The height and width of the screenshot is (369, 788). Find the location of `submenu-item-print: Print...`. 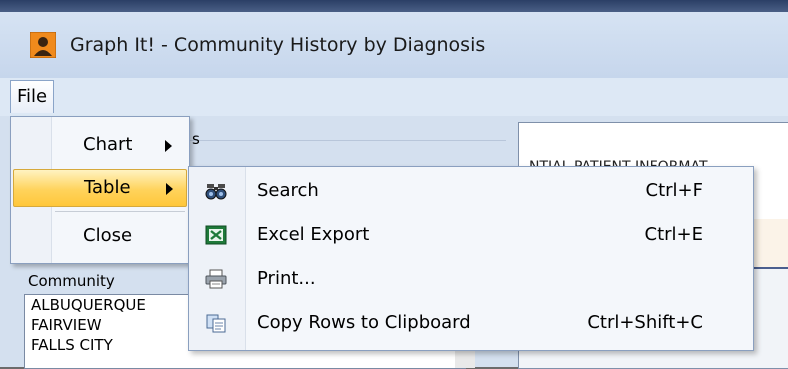

submenu-item-print: Print... is located at coordinates (471, 279).